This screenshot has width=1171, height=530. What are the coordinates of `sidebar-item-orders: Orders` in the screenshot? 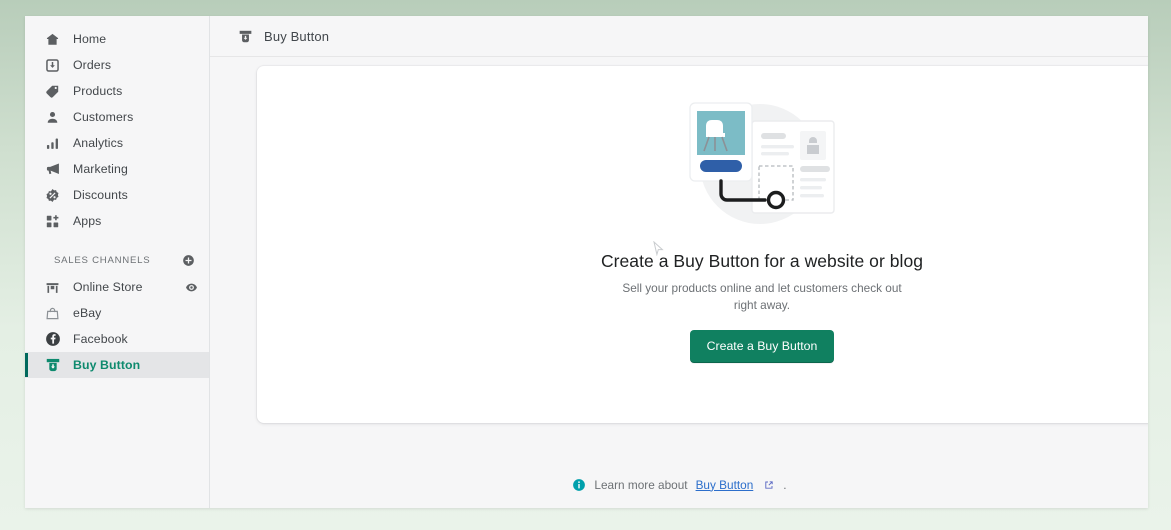 It's located at (117, 65).